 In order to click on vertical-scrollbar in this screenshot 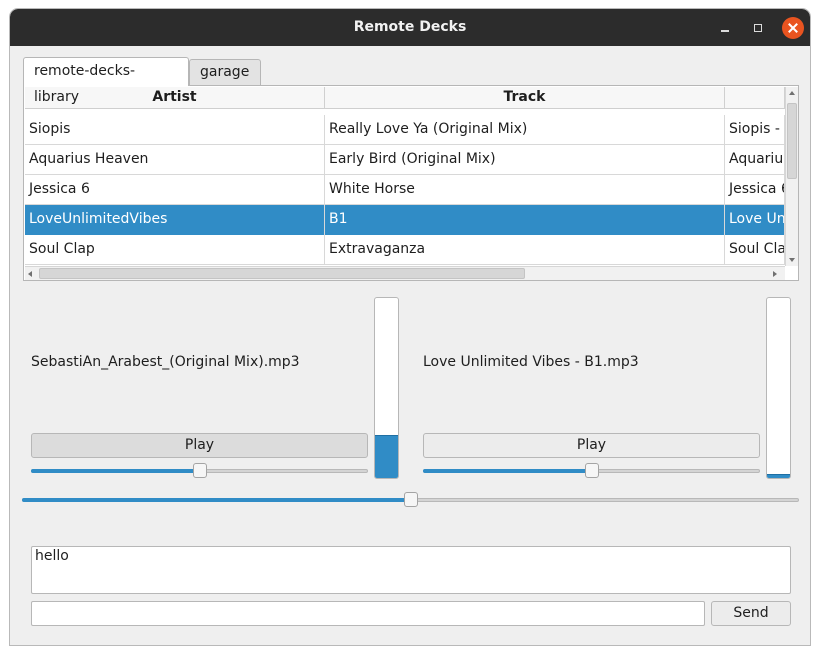, I will do `click(791, 176)`.